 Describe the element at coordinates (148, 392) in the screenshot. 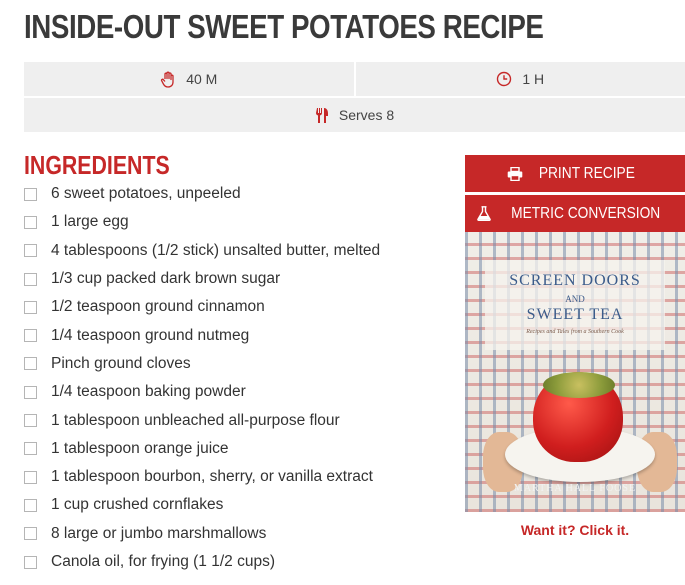

I see `ingredient-text: 1/4 teaspoon baking powder` at that location.